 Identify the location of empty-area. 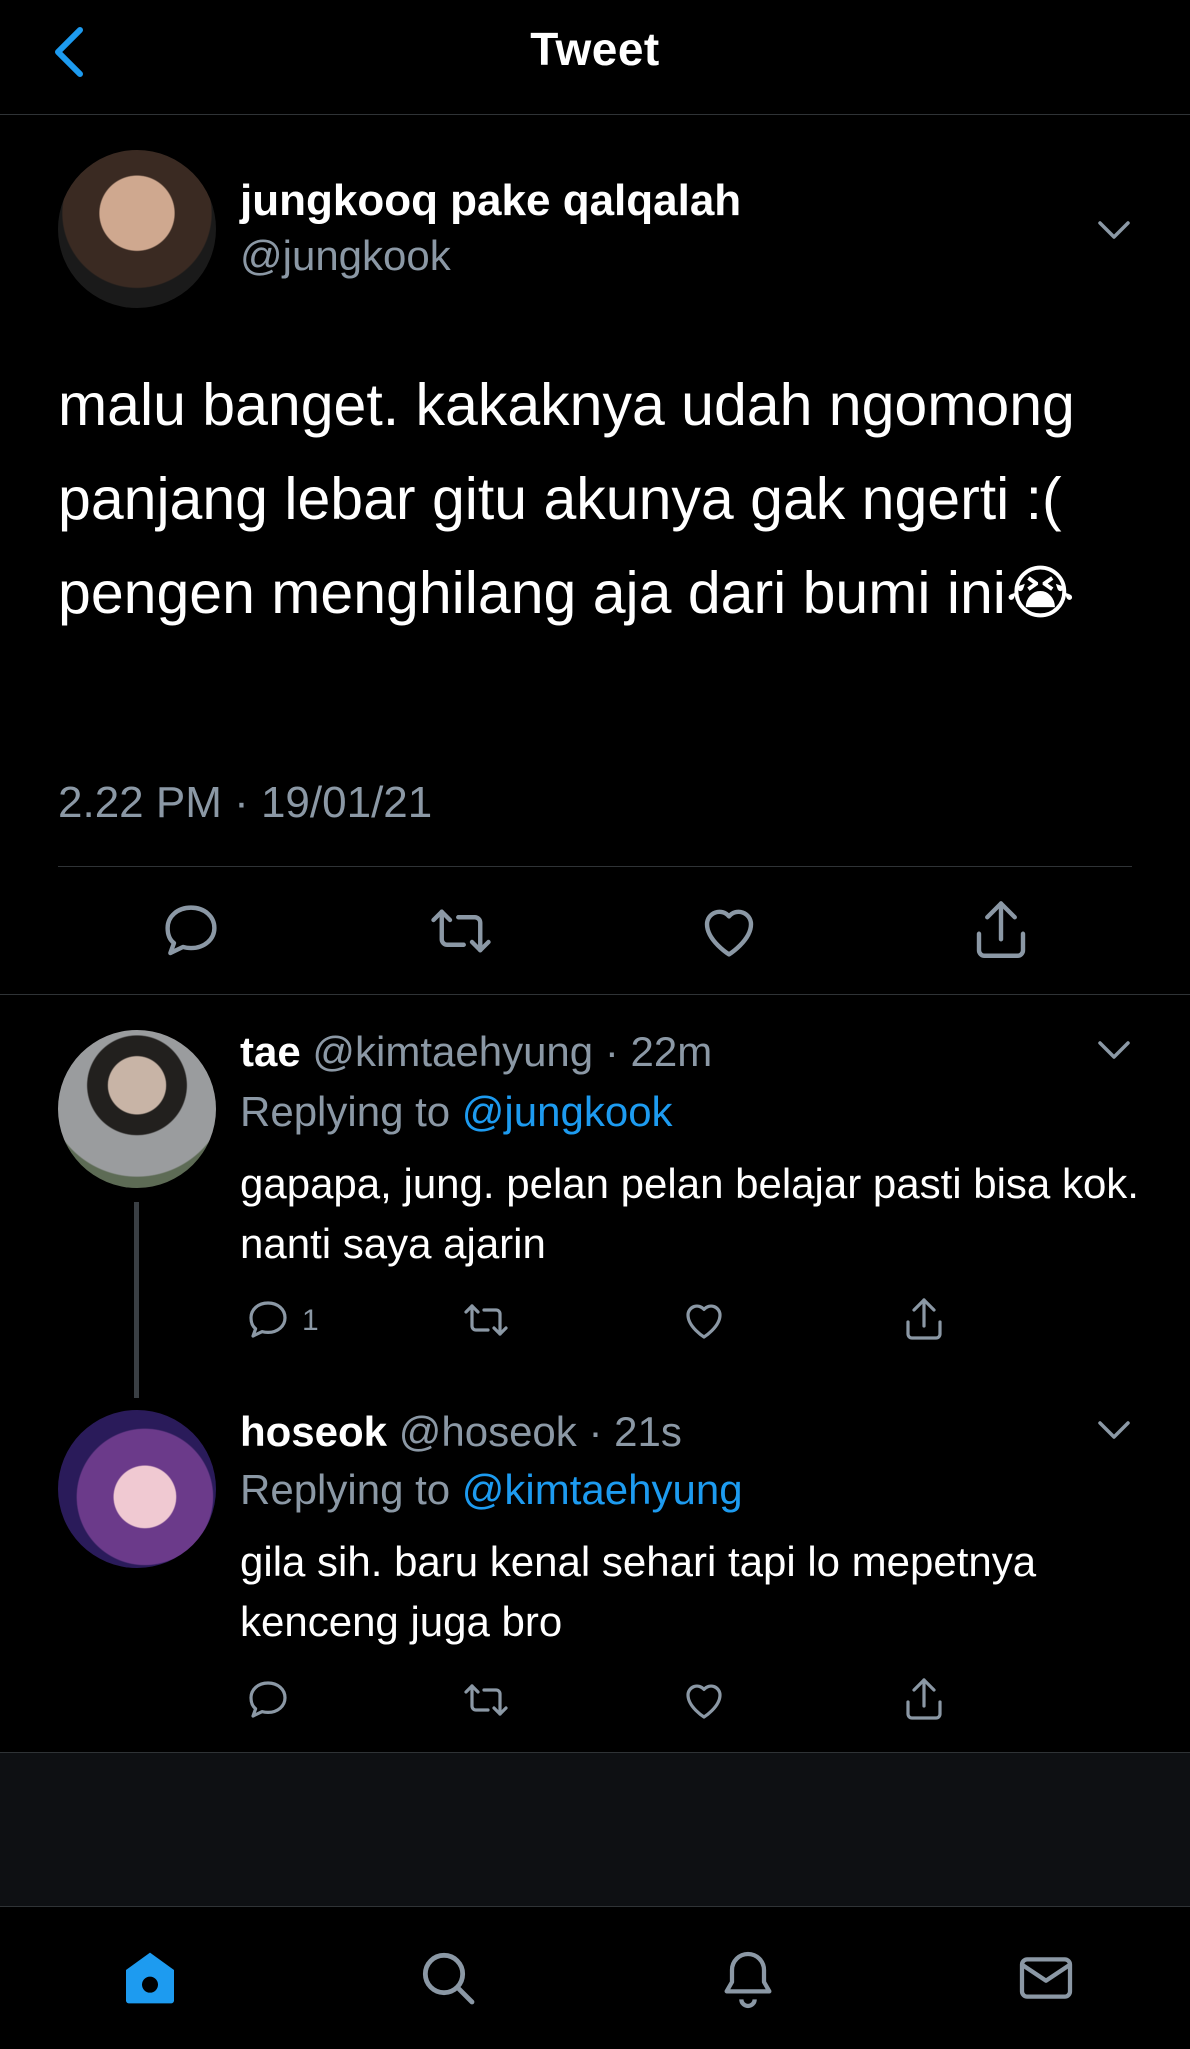
(595, 1829).